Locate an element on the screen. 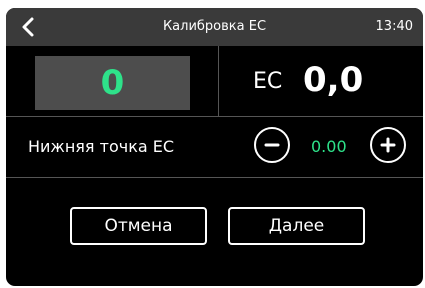  clock: 13:40 is located at coordinates (394, 26).